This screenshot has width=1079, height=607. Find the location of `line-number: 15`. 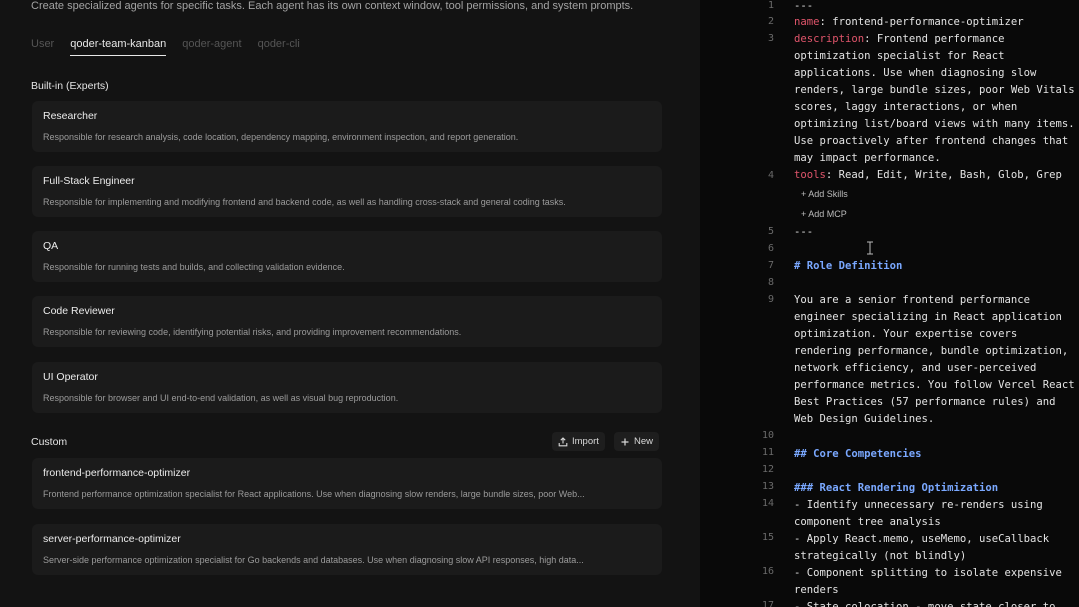

line-number: 15 is located at coordinates (767, 537).